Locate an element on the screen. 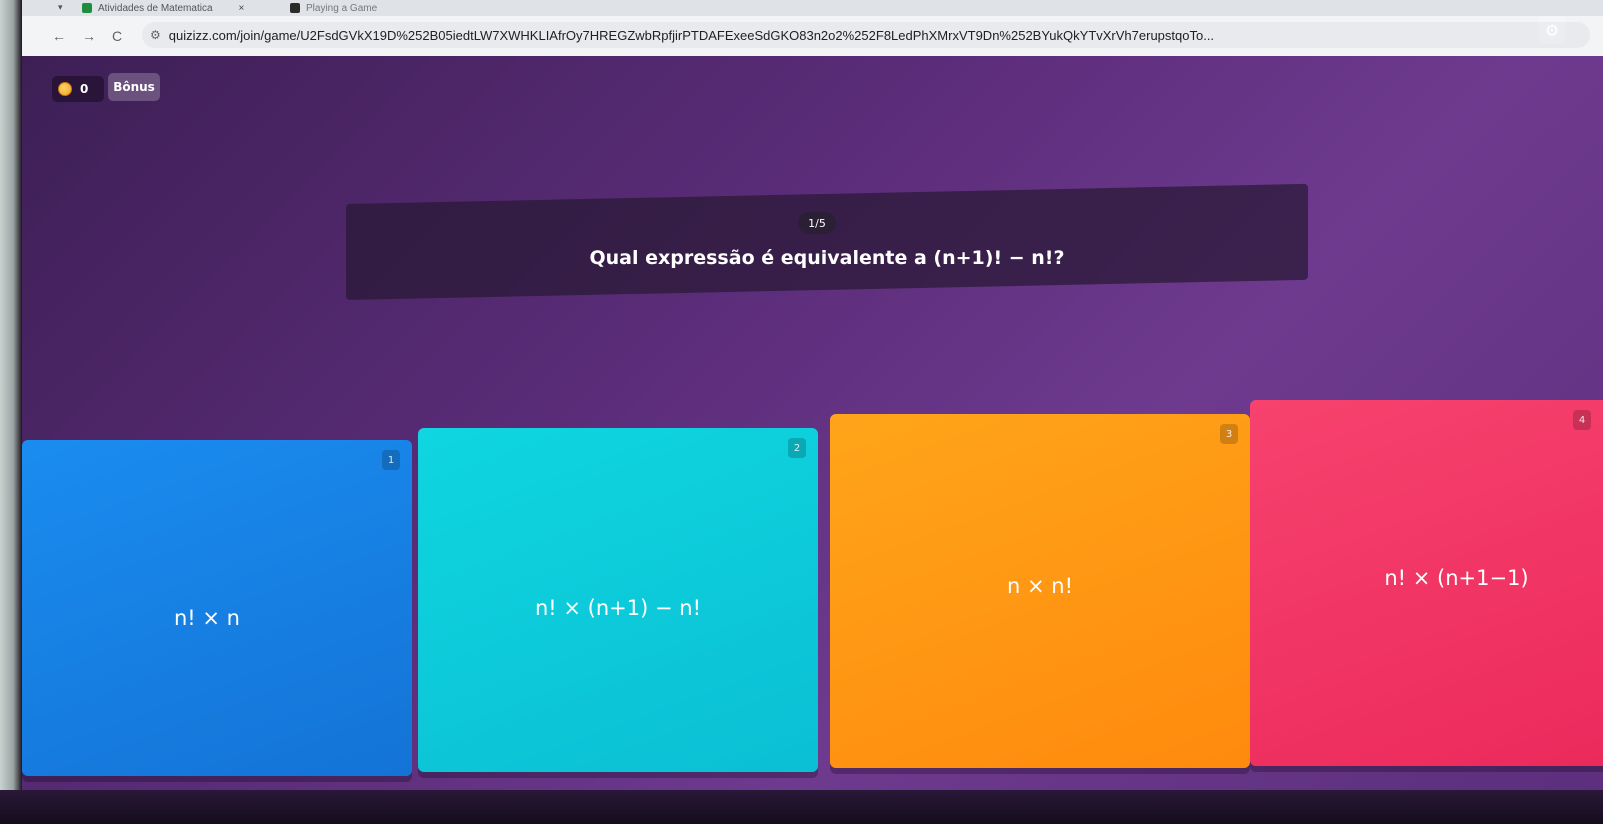 Image resolution: width=1603 pixels, height=824 pixels. coin-icon is located at coordinates (65, 89).